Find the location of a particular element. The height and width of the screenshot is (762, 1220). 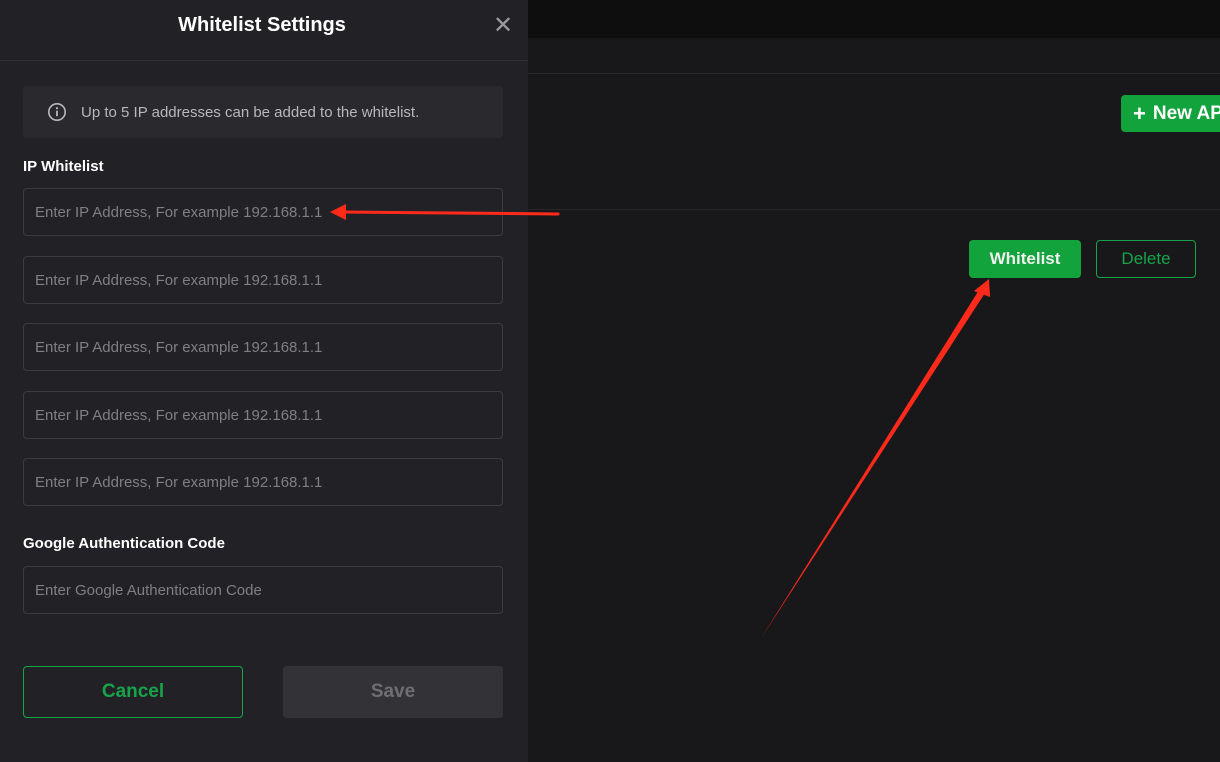

google-auth-code-input is located at coordinates (263, 590).